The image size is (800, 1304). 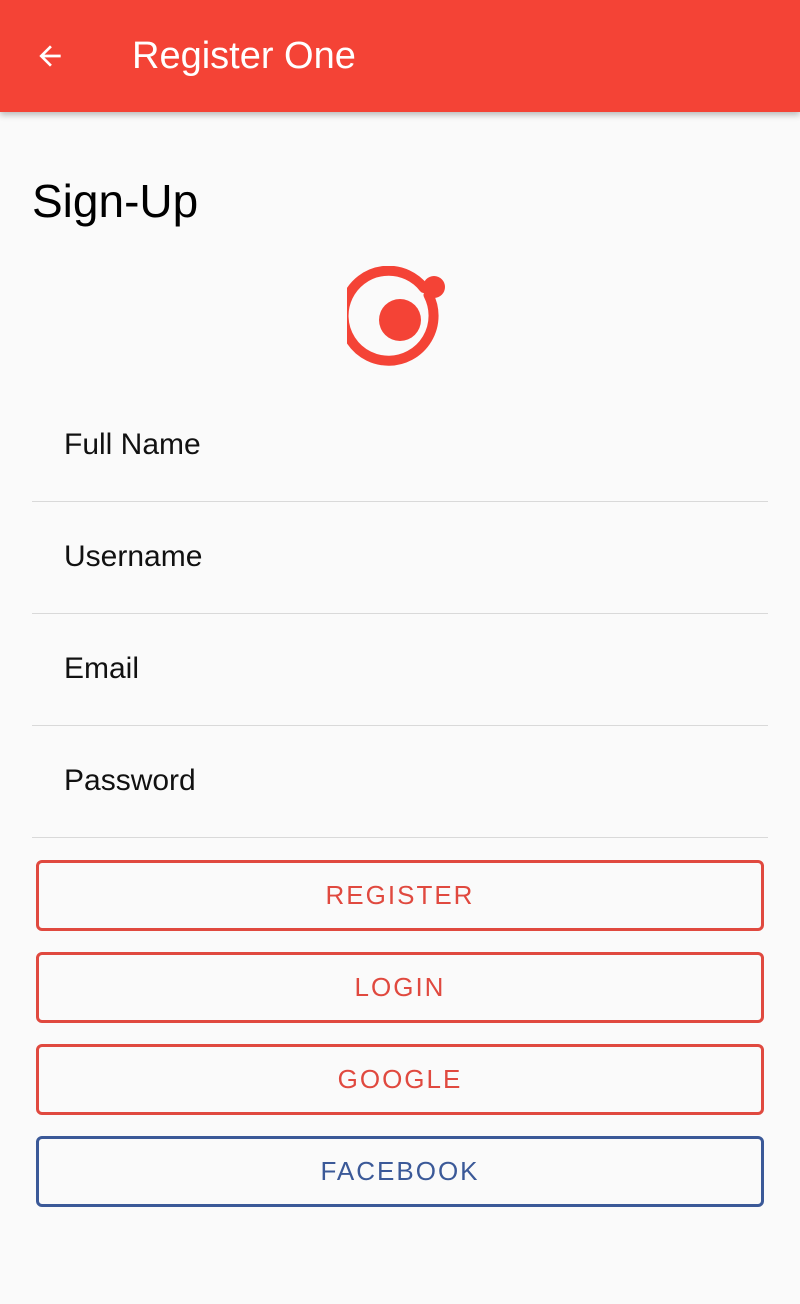 I want to click on email-input, so click(x=404, y=669).